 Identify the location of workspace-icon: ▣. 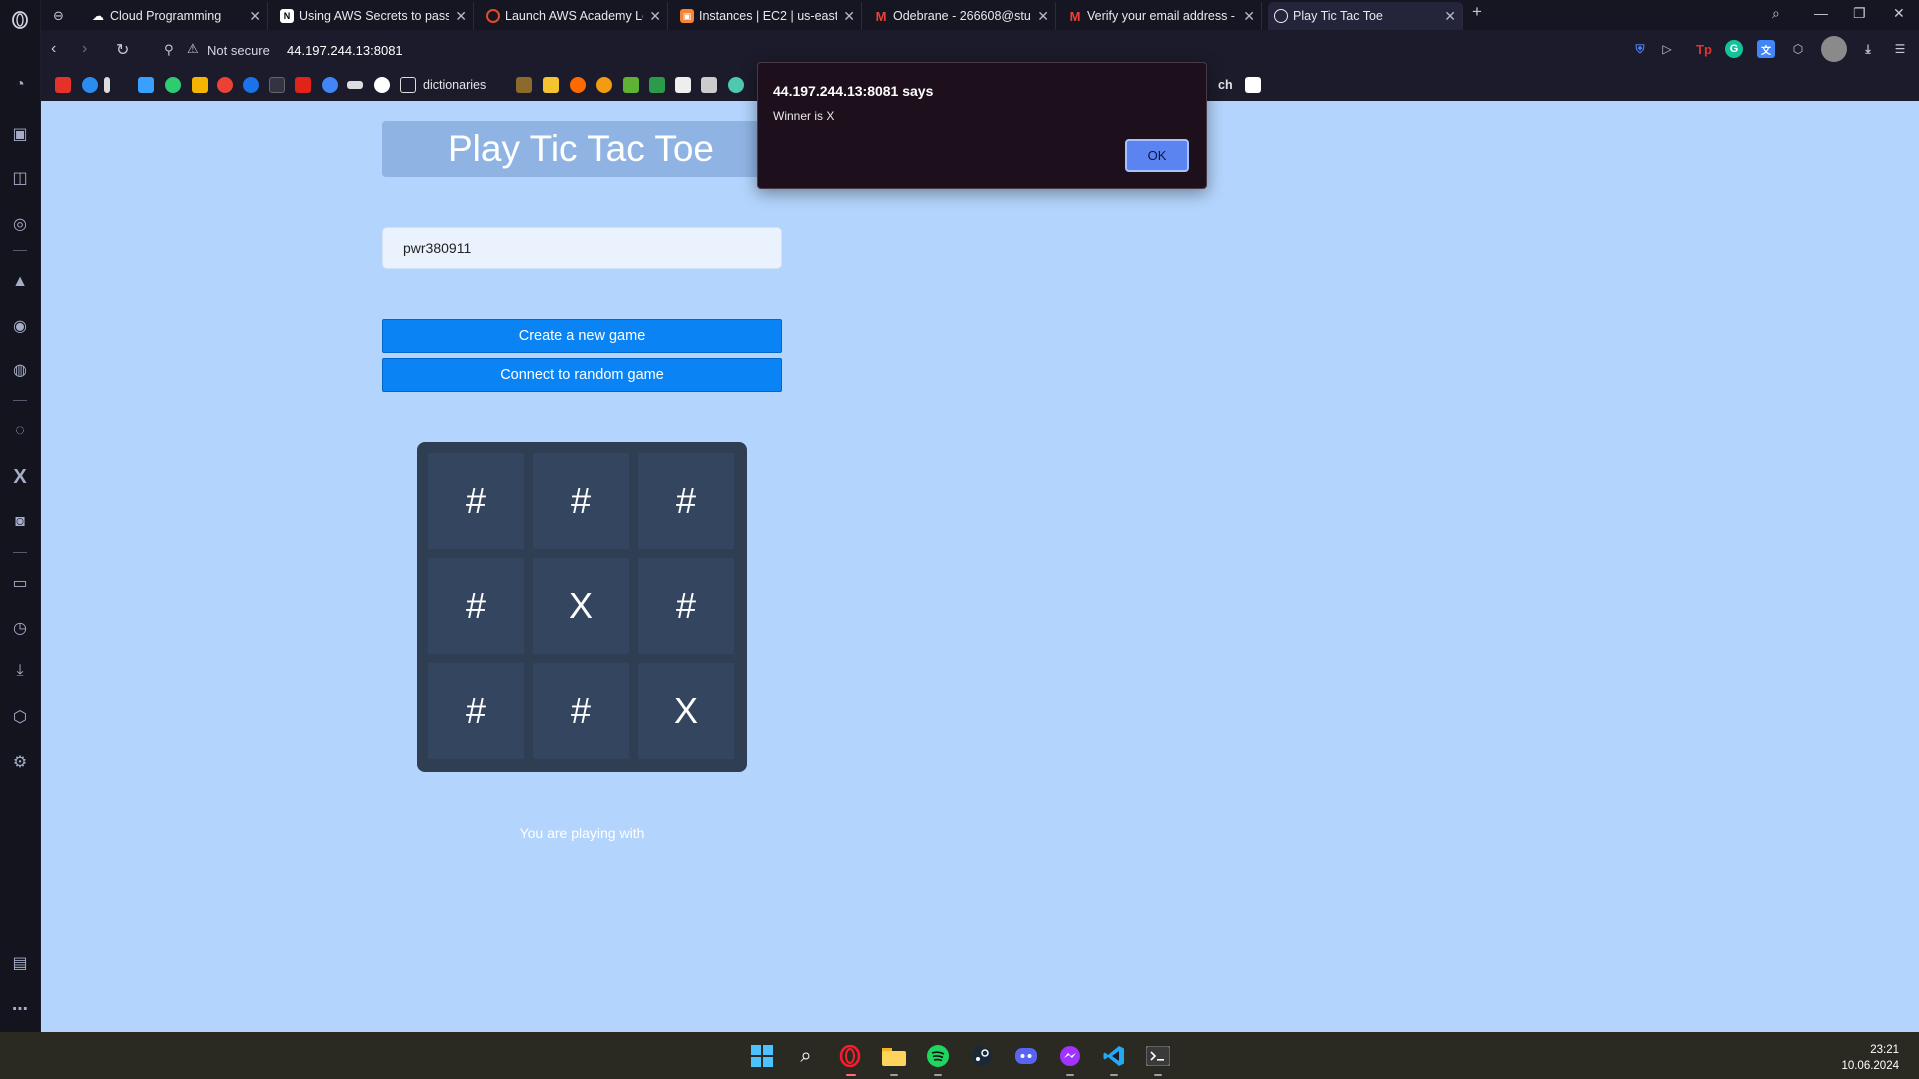
(20, 134).